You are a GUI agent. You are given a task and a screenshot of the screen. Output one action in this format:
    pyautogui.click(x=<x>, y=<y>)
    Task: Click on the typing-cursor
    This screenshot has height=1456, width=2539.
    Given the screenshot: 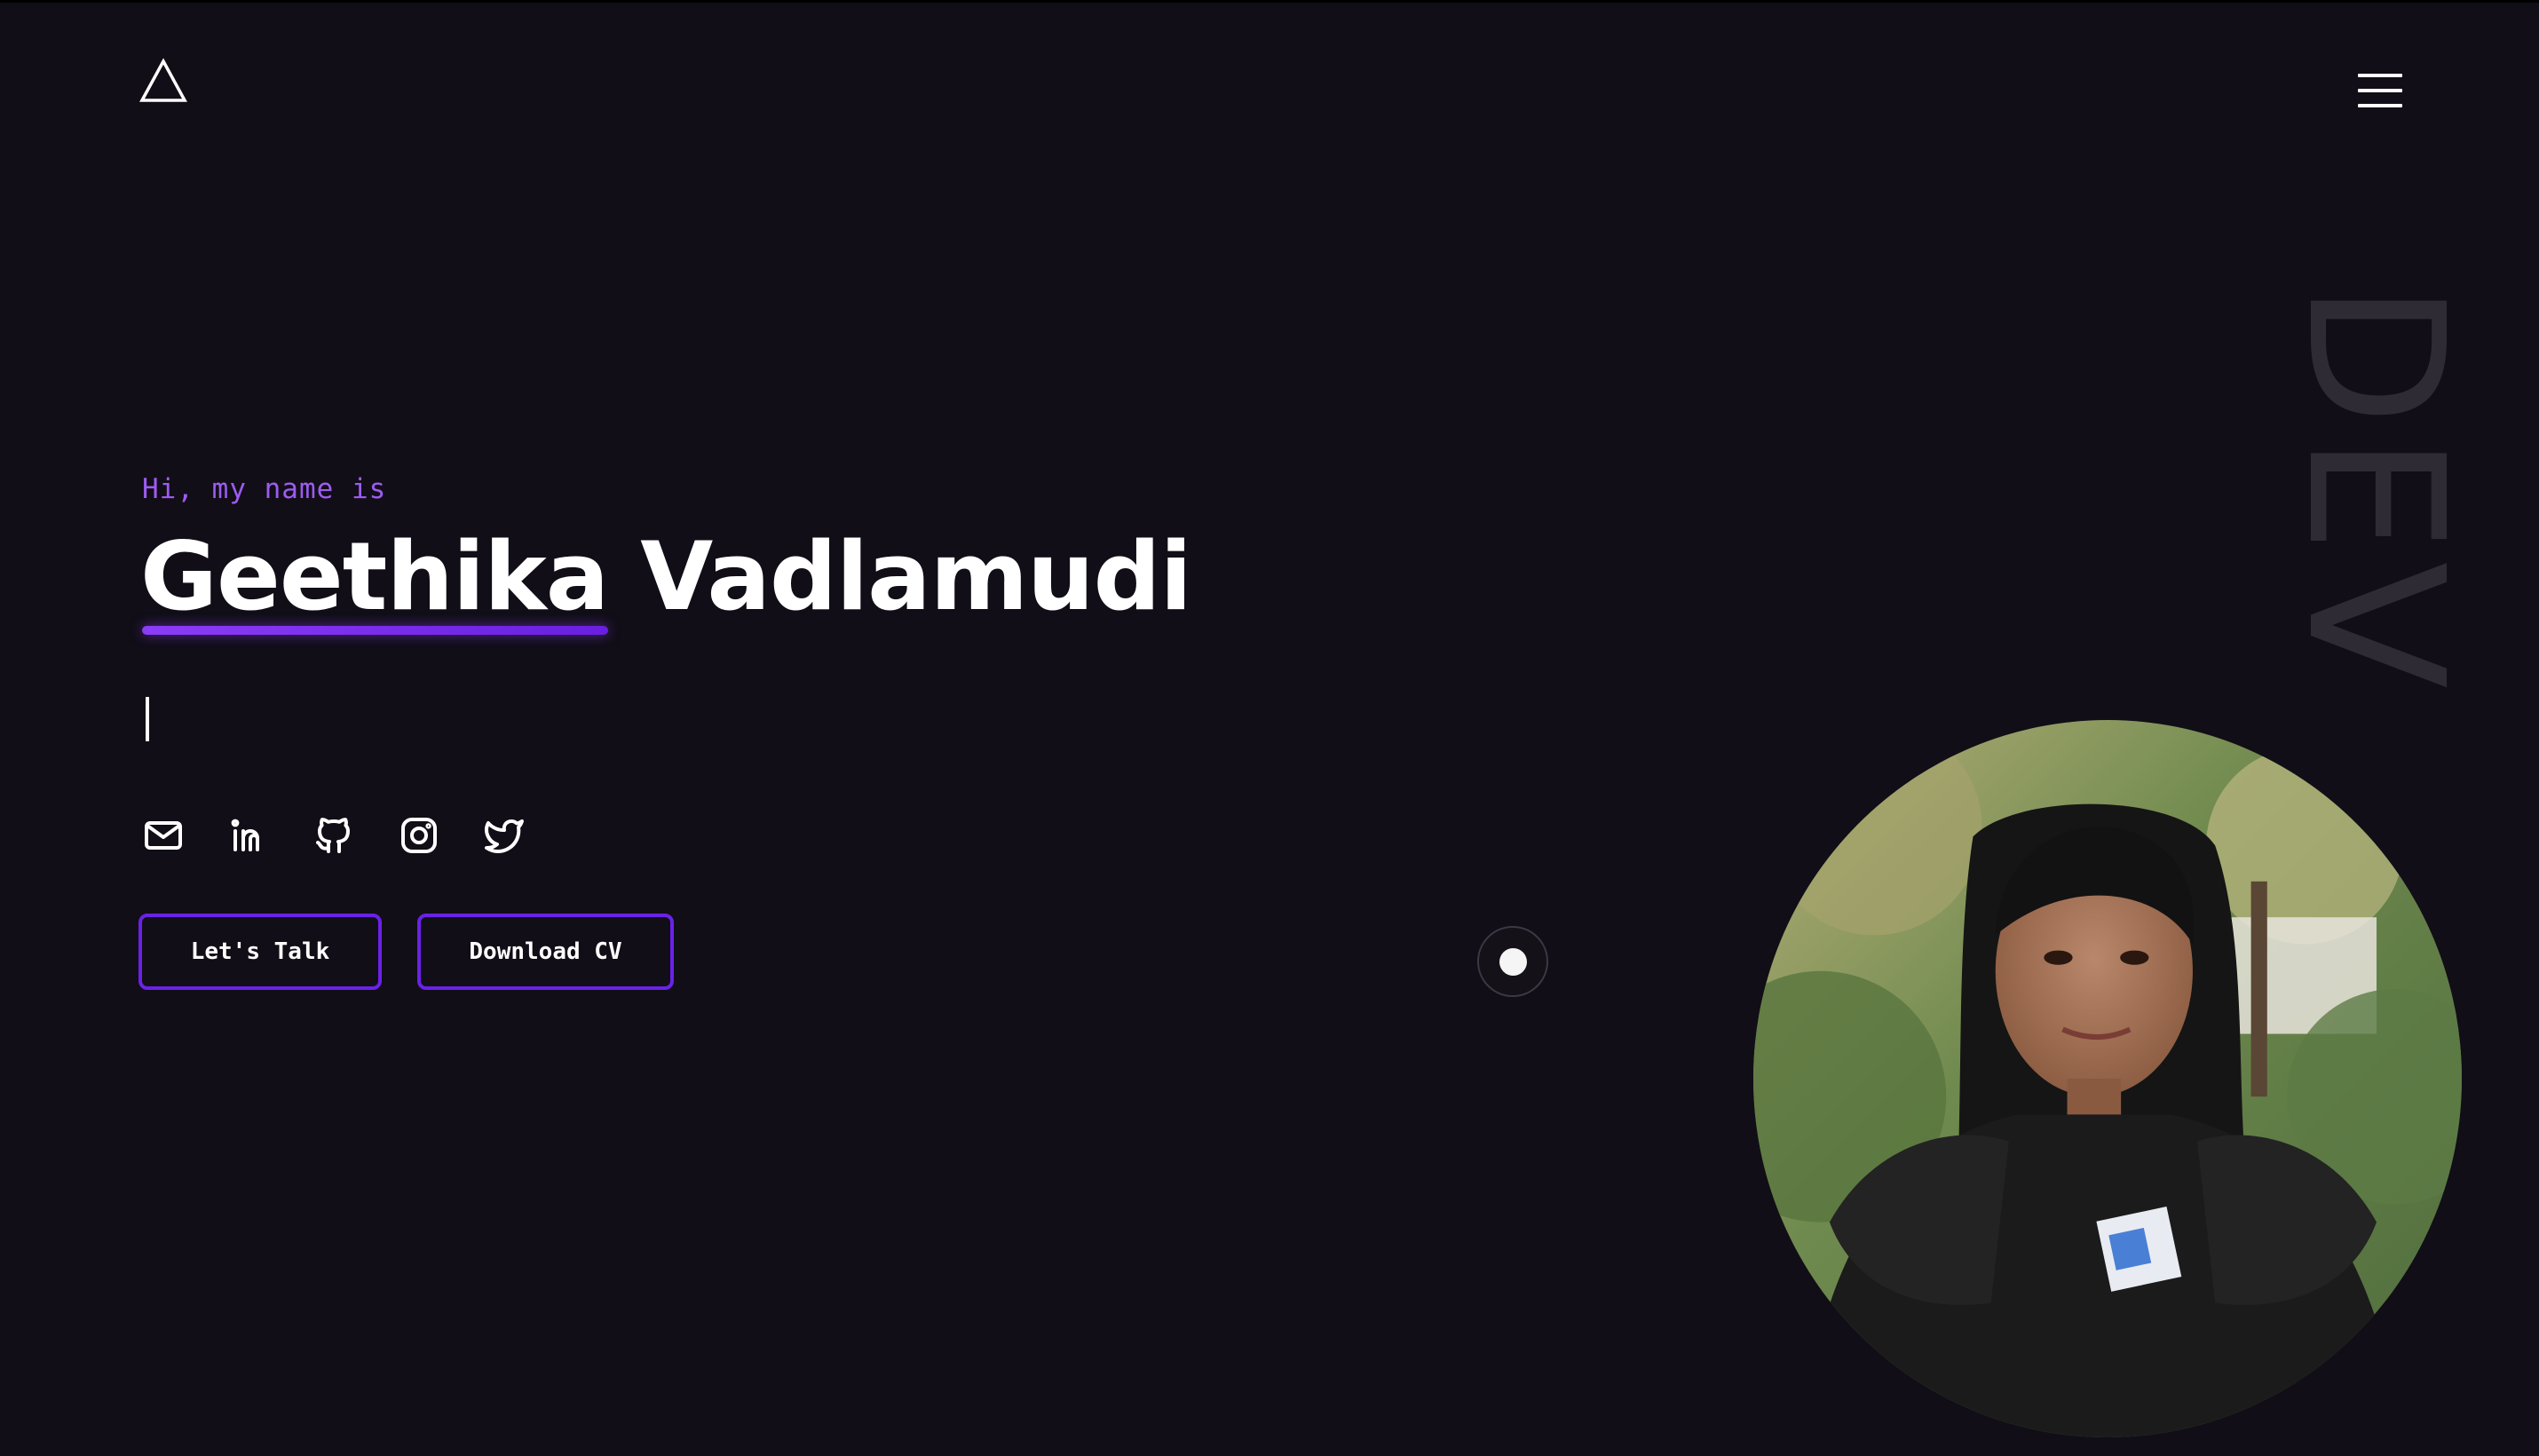 What is the action you would take?
    pyautogui.click(x=147, y=719)
    